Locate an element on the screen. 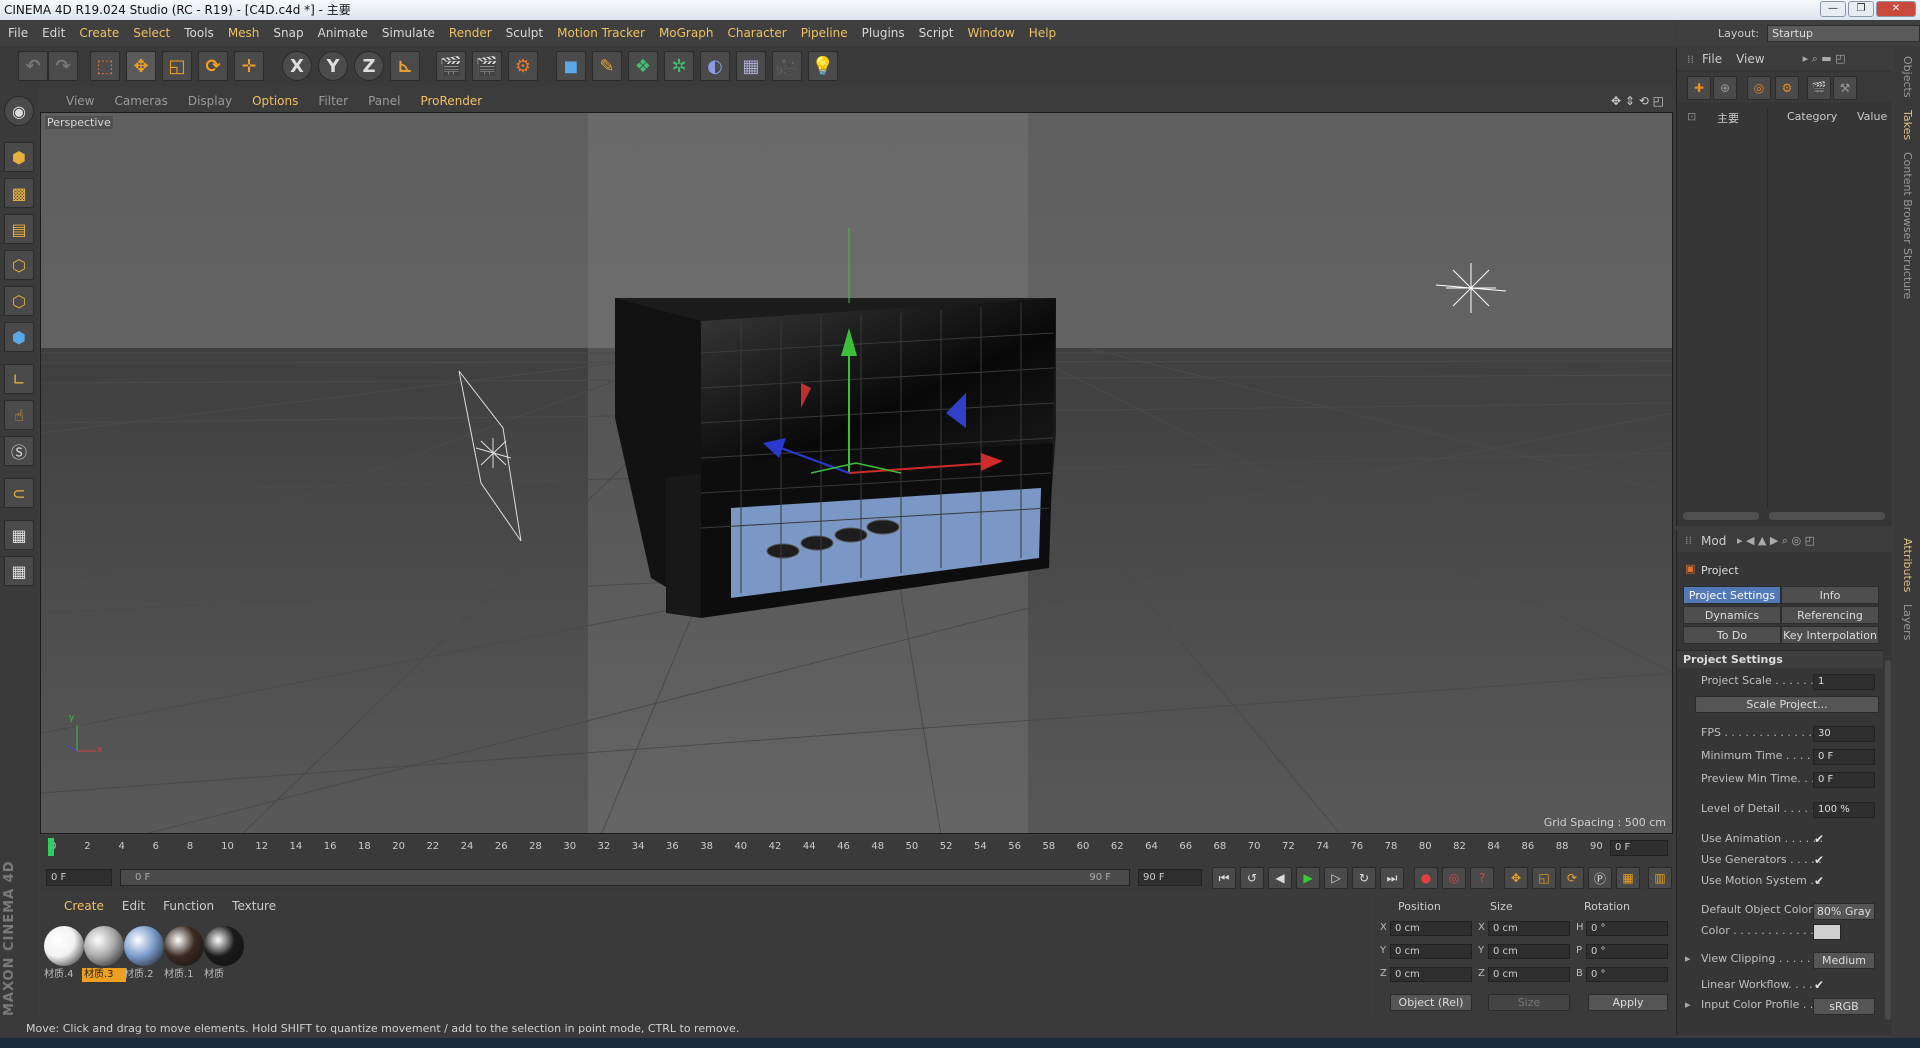  use-motion-checkbox: ✔ is located at coordinates (1819, 881).